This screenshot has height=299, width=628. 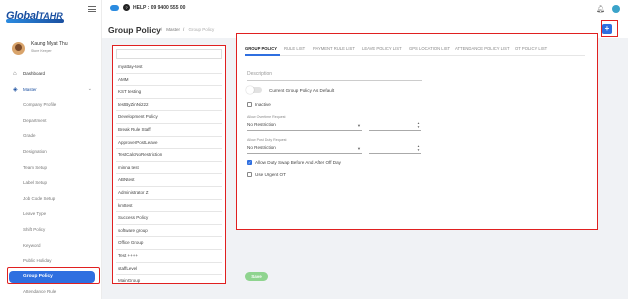 I want to click on list-item: Office Group, so click(x=169, y=243).